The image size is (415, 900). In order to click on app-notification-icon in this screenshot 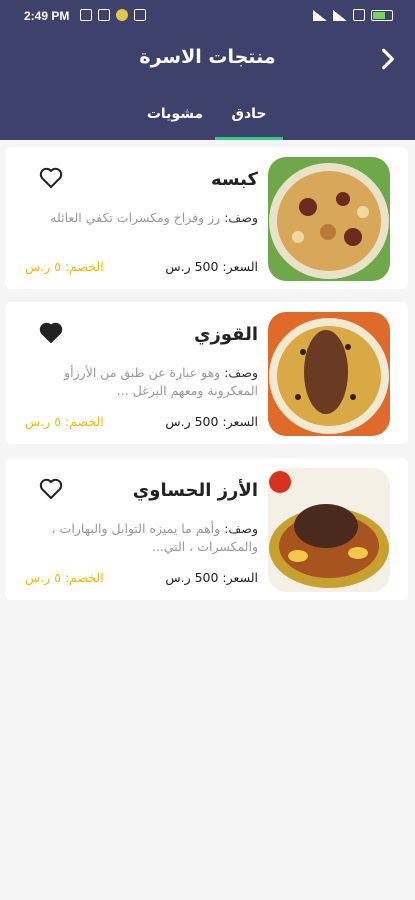, I will do `click(122, 15)`.